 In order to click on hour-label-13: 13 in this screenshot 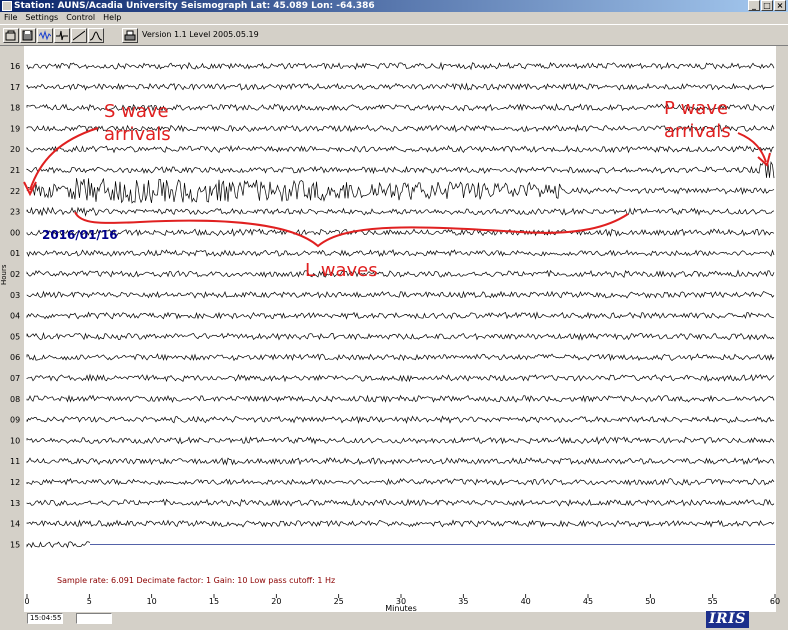, I will do `click(15, 503)`.